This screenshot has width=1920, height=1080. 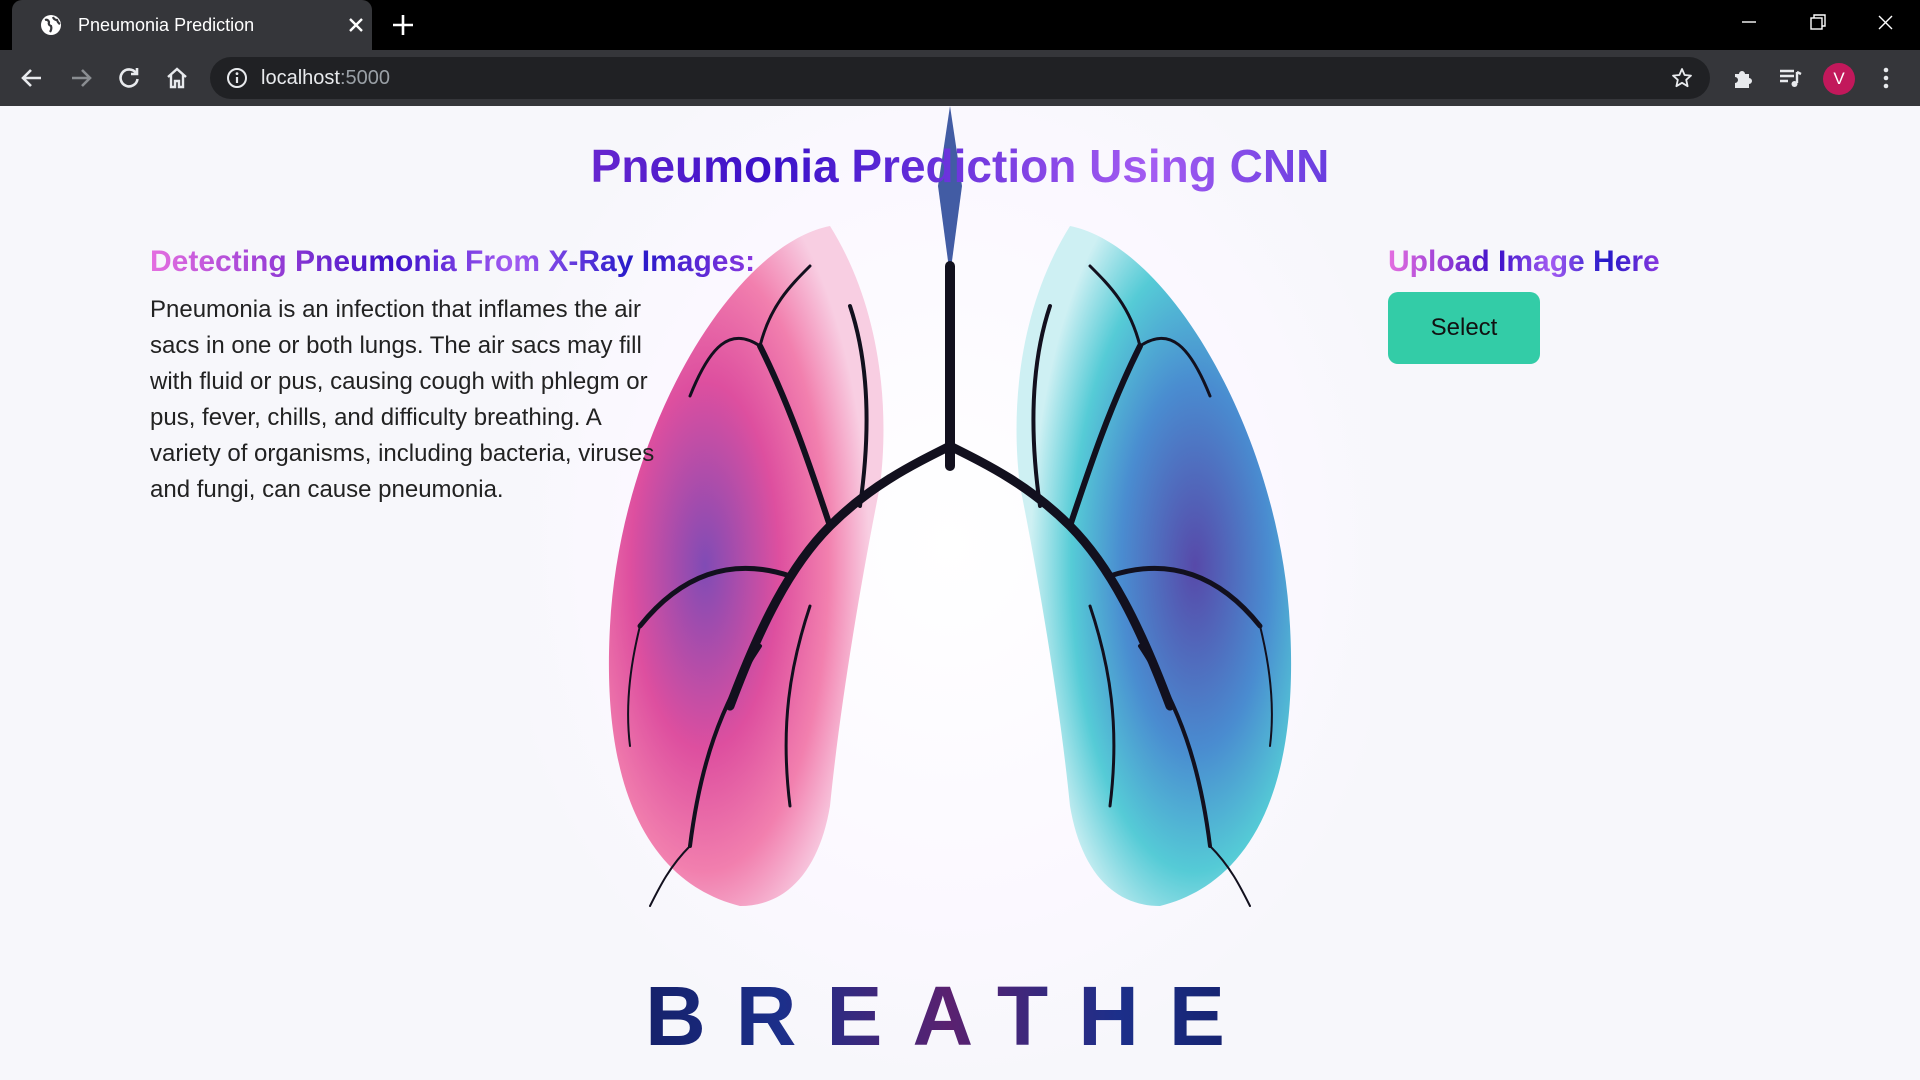 I want to click on info-icon, so click(x=237, y=78).